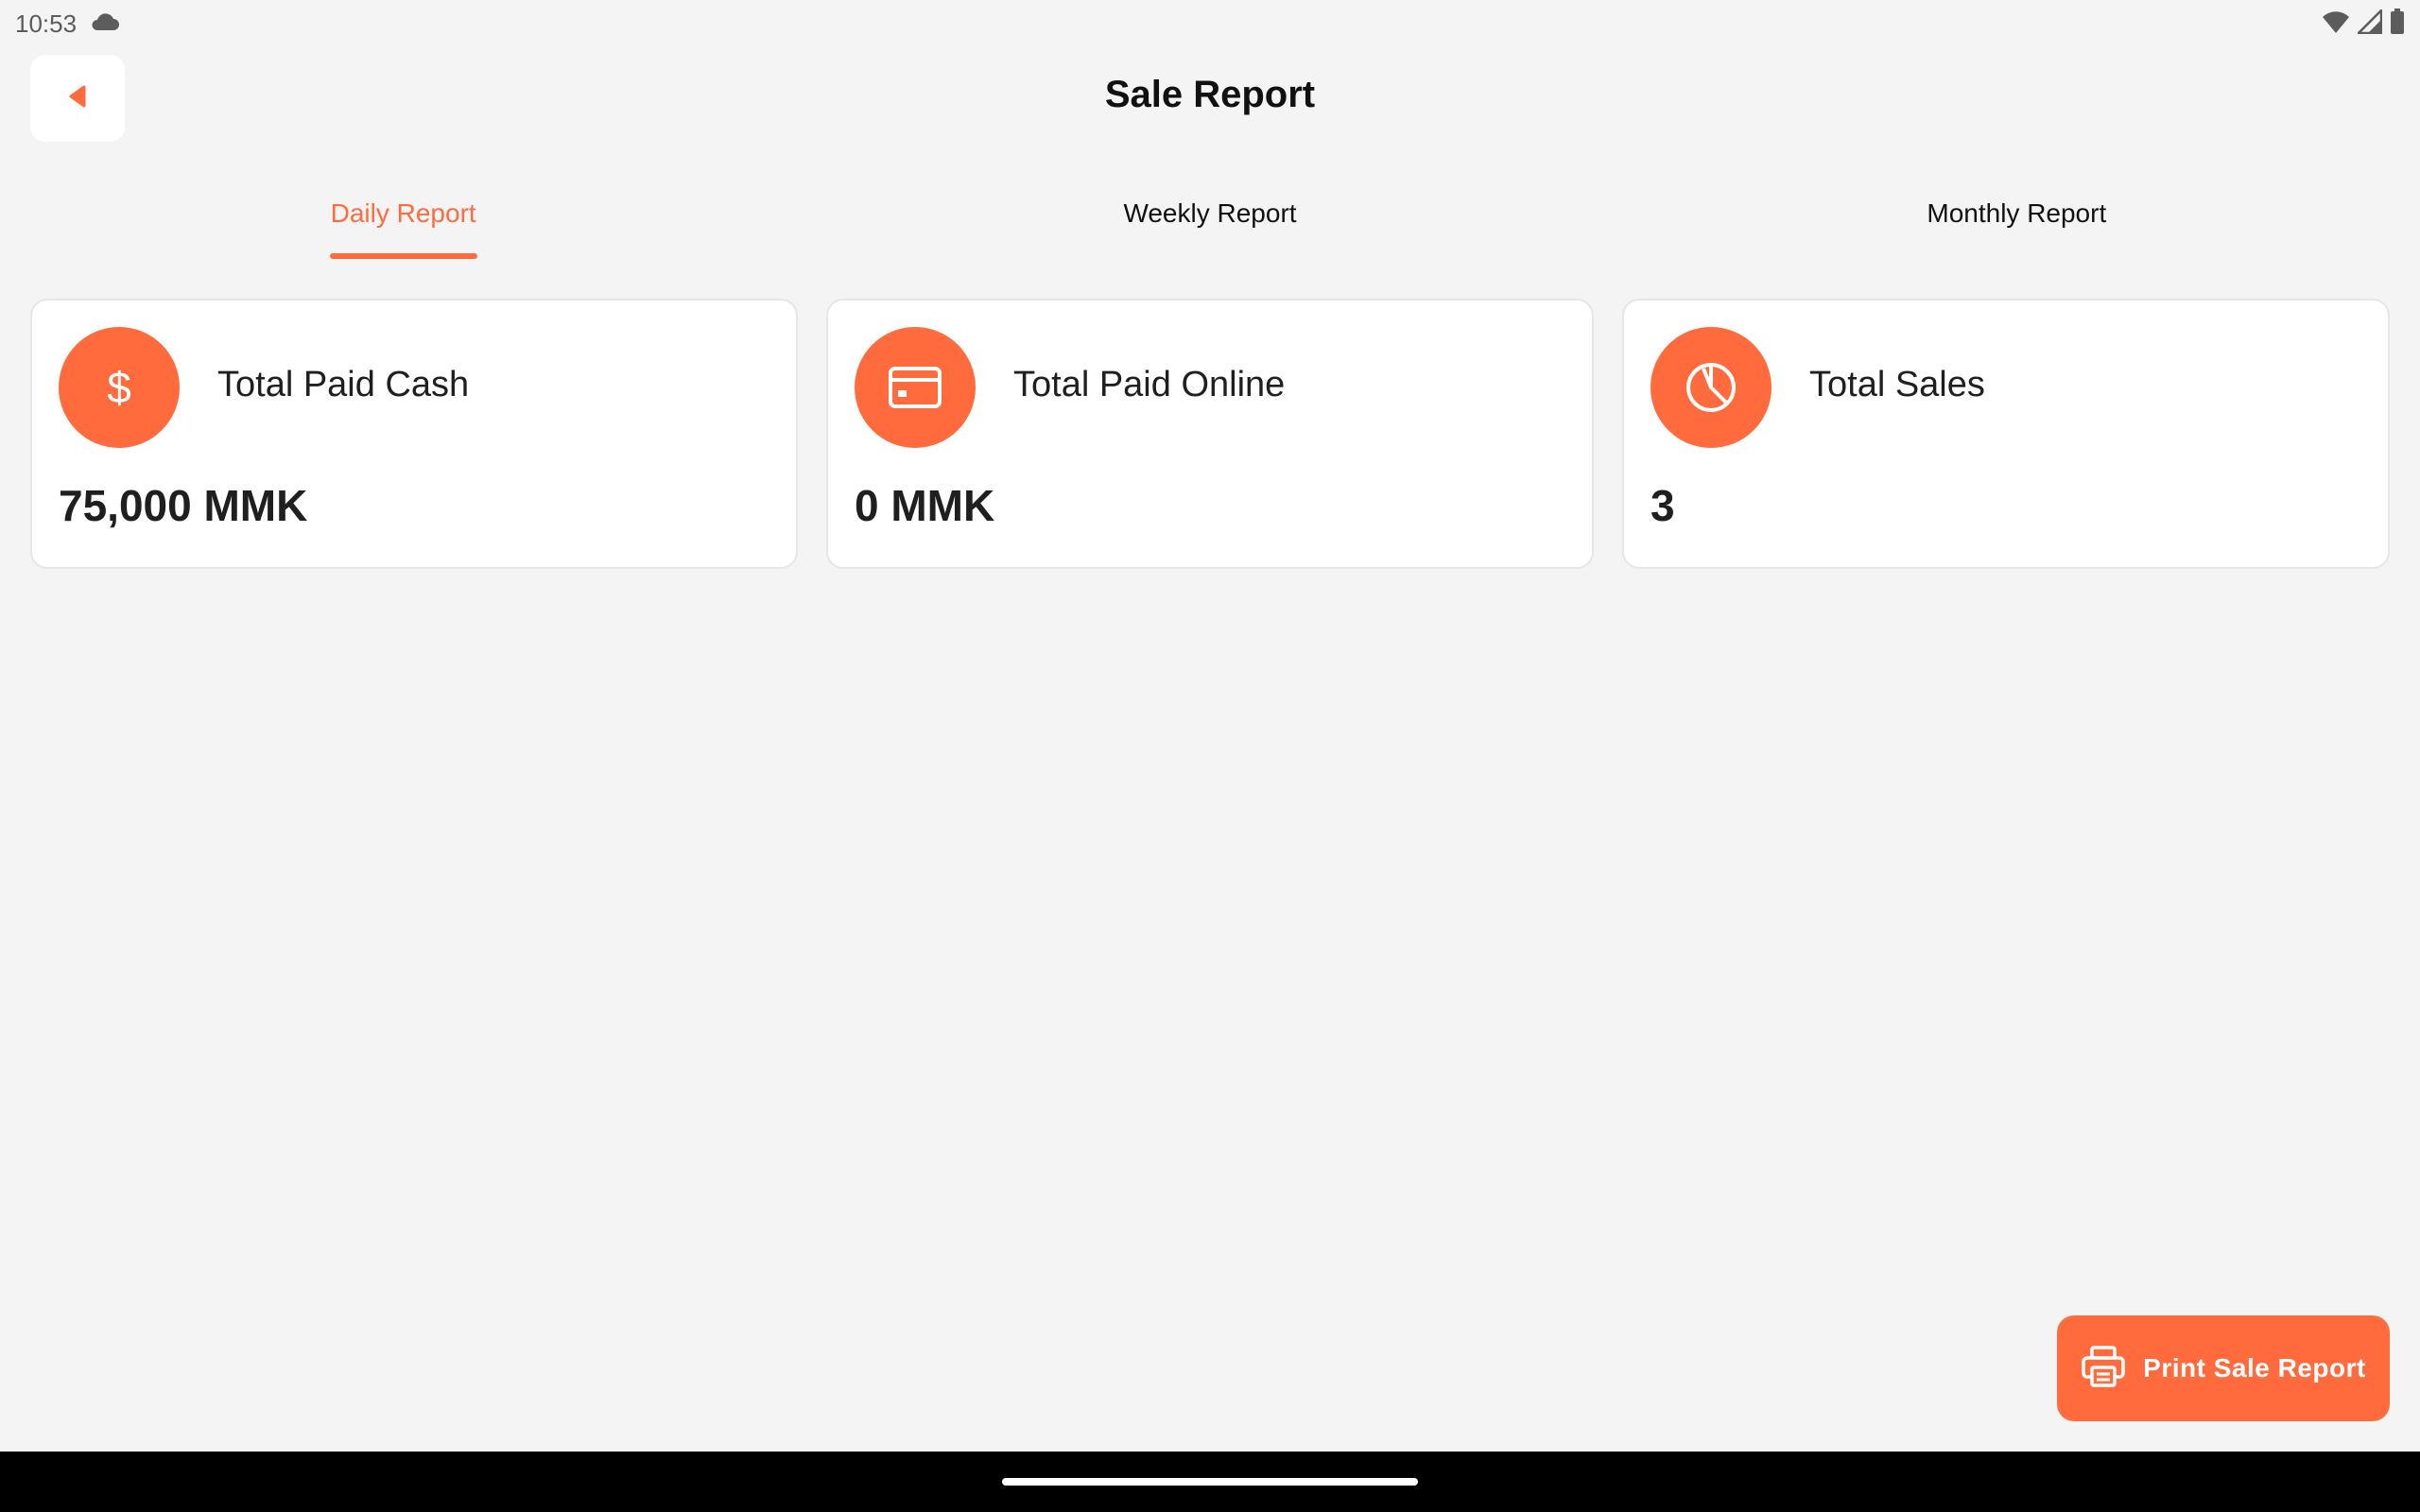 This screenshot has height=1512, width=2420. What do you see at coordinates (1210, 23) in the screenshot?
I see `status-bar: 10:53` at bounding box center [1210, 23].